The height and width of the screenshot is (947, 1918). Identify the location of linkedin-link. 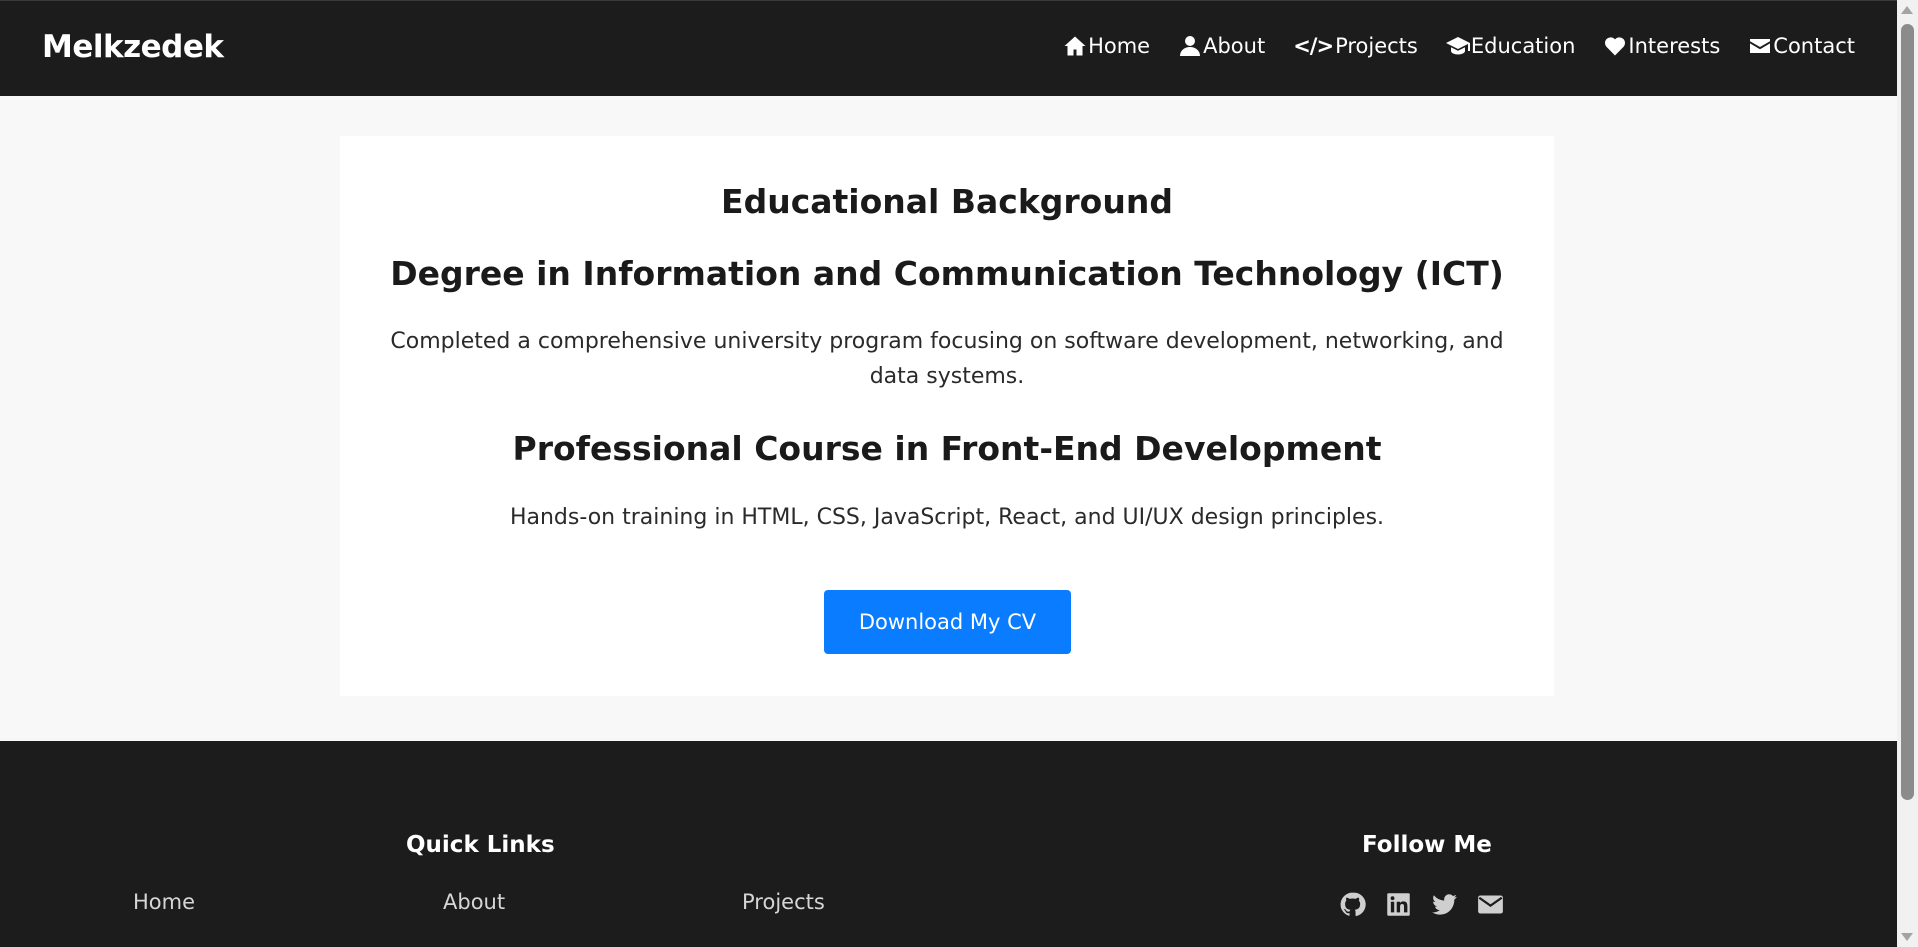
(1398, 904).